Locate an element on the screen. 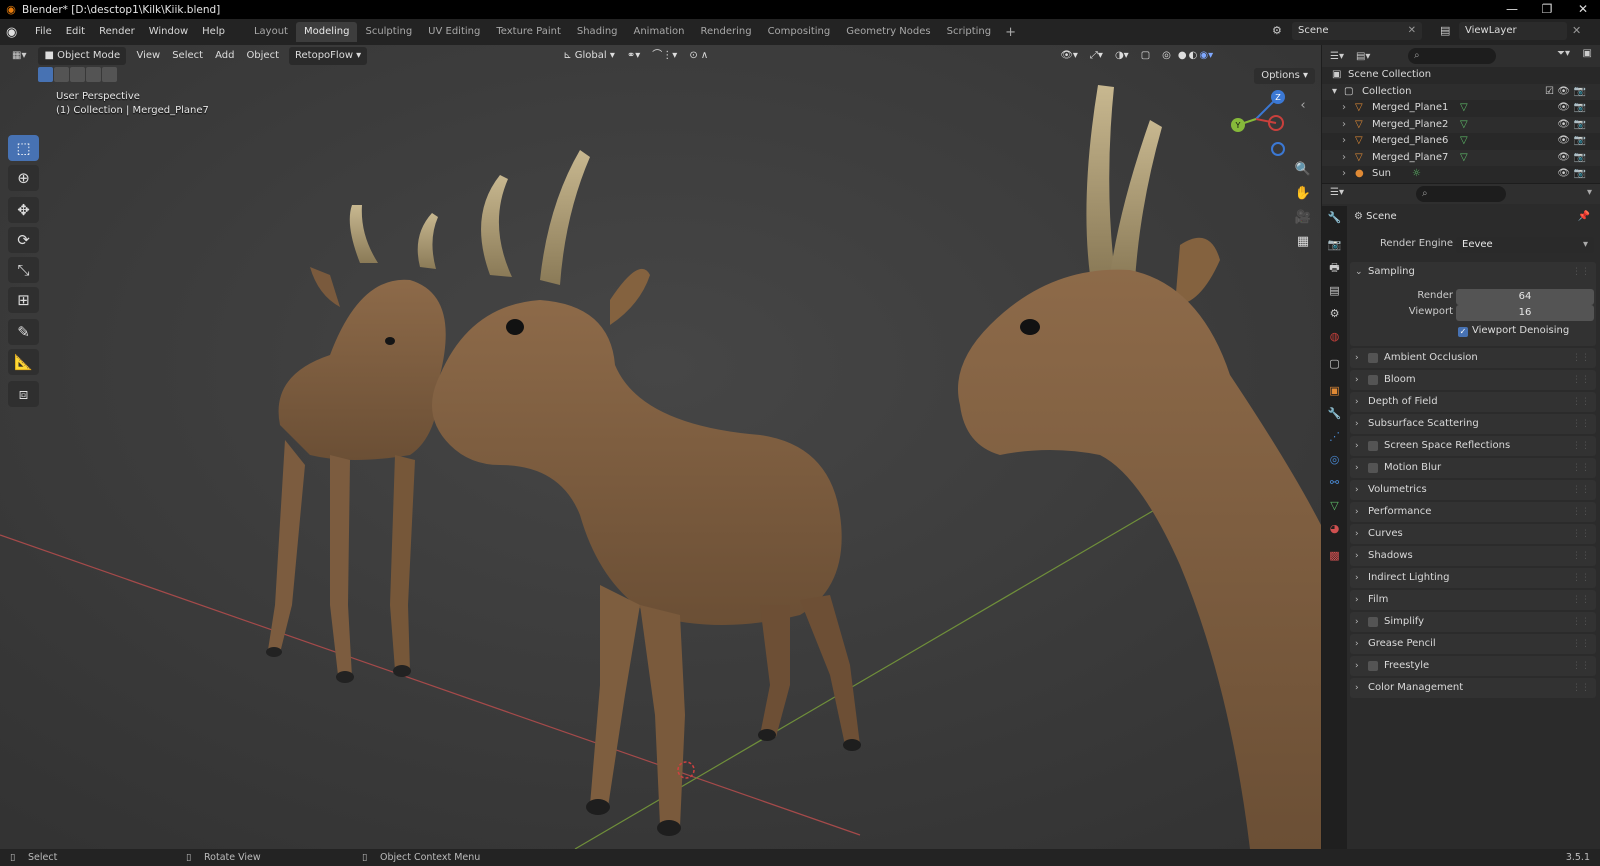  annotate-tool-icon: ✎ is located at coordinates (23, 332).